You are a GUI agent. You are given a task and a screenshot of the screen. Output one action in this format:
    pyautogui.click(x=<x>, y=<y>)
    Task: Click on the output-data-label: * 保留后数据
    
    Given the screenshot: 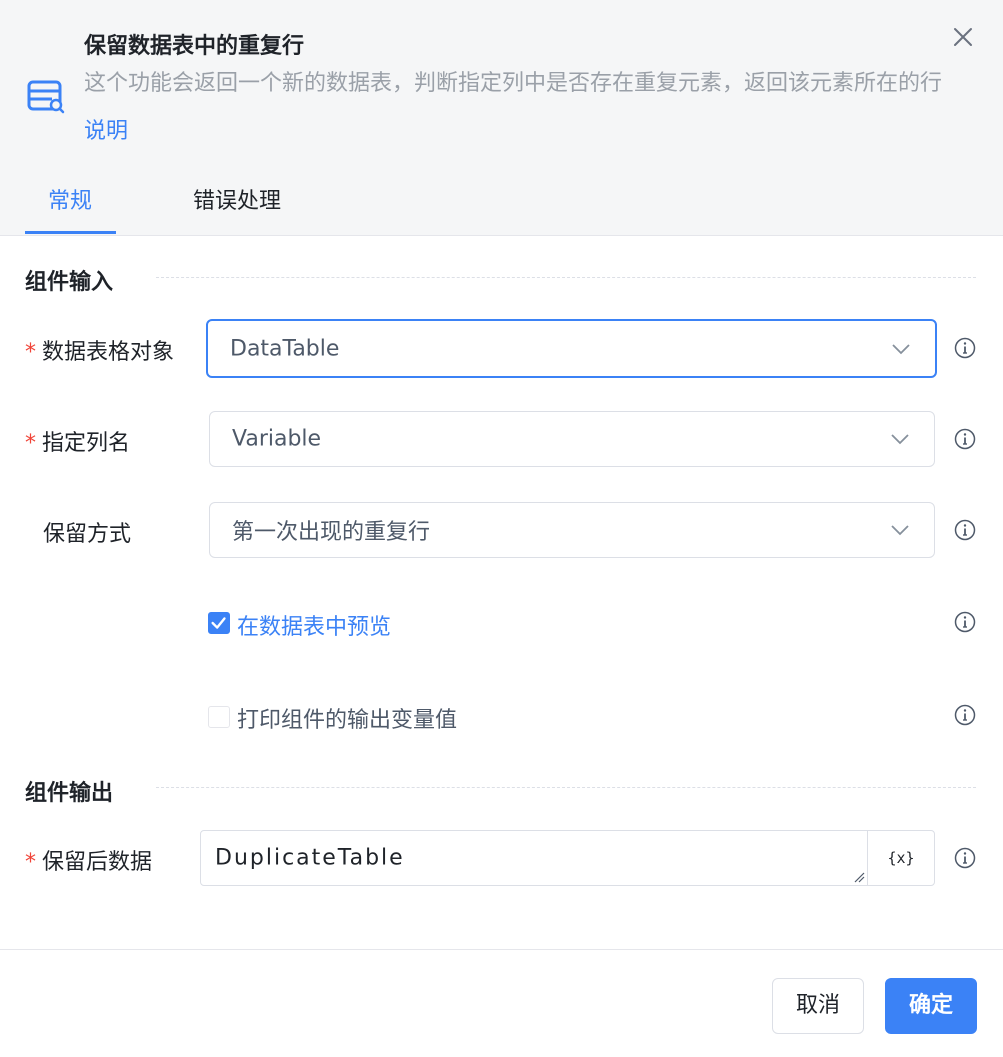 What is the action you would take?
    pyautogui.click(x=88, y=860)
    